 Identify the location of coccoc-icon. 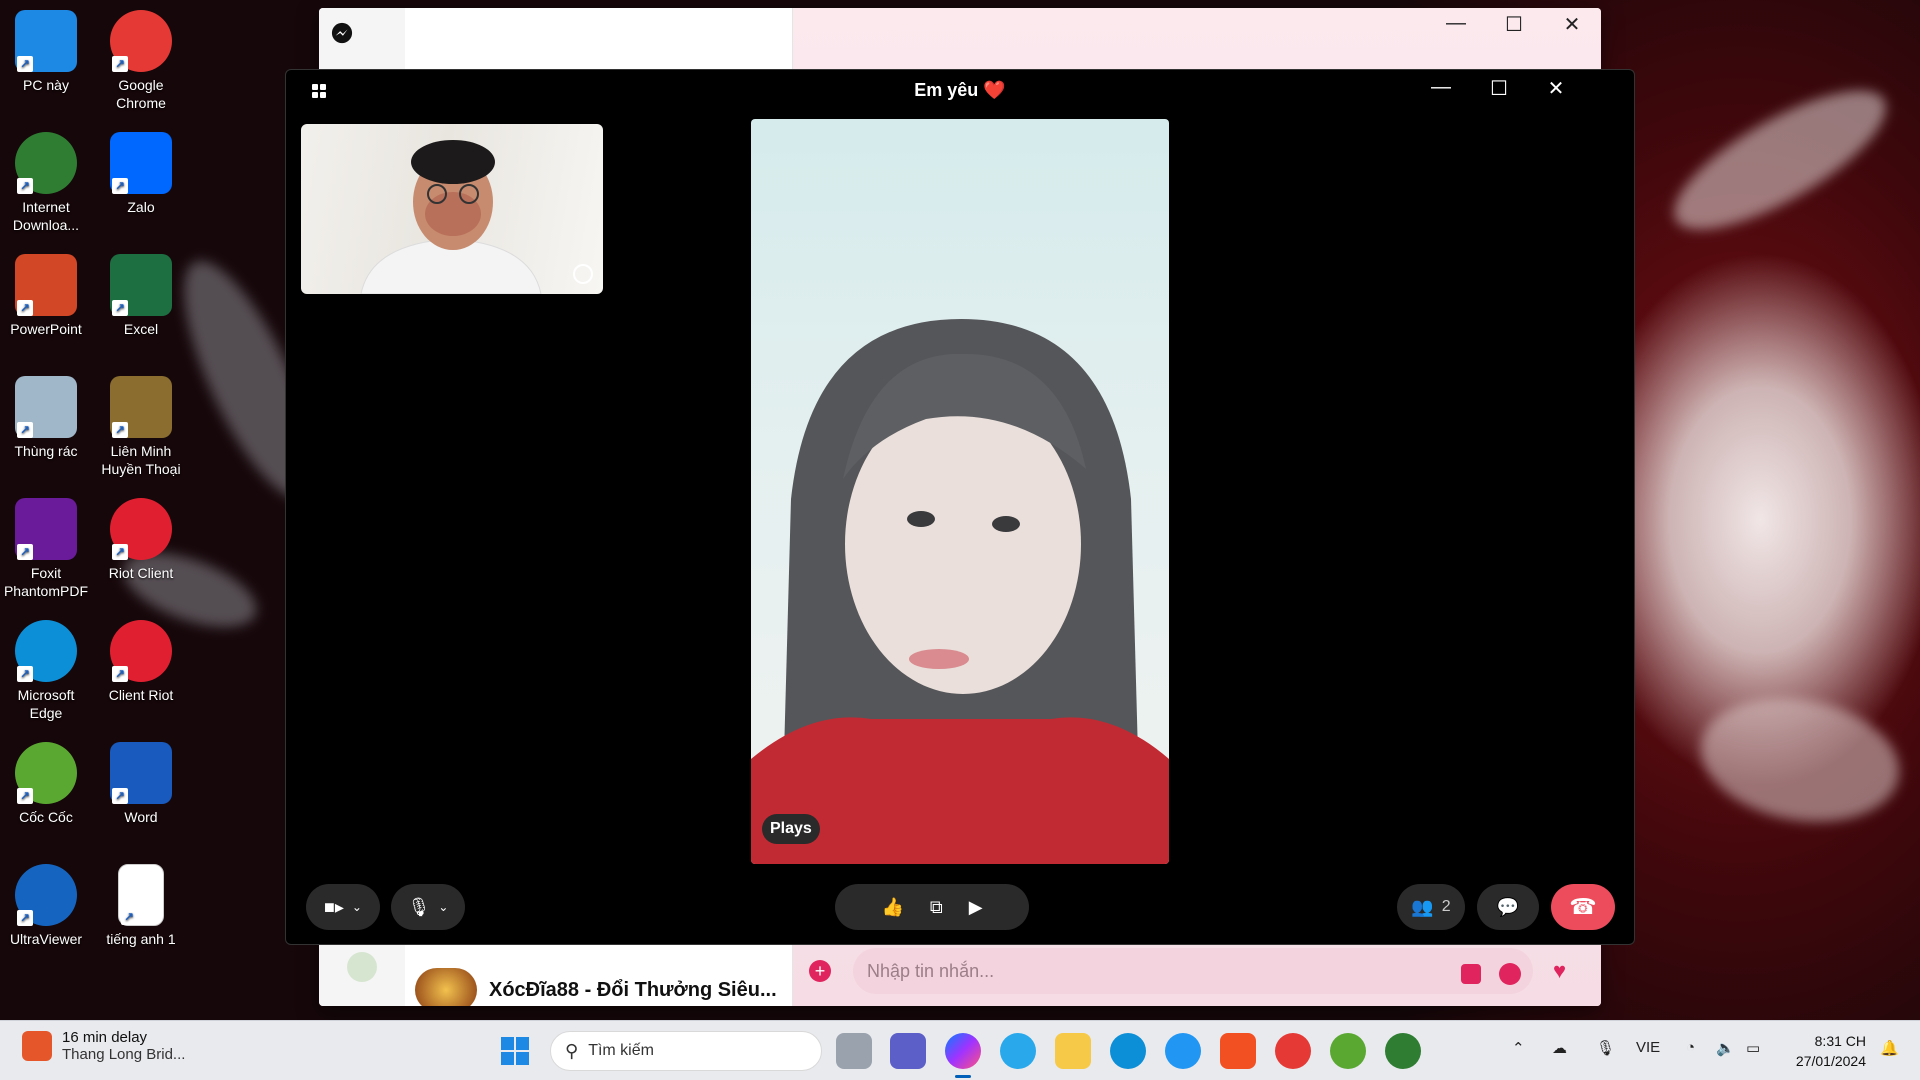
(1348, 1051).